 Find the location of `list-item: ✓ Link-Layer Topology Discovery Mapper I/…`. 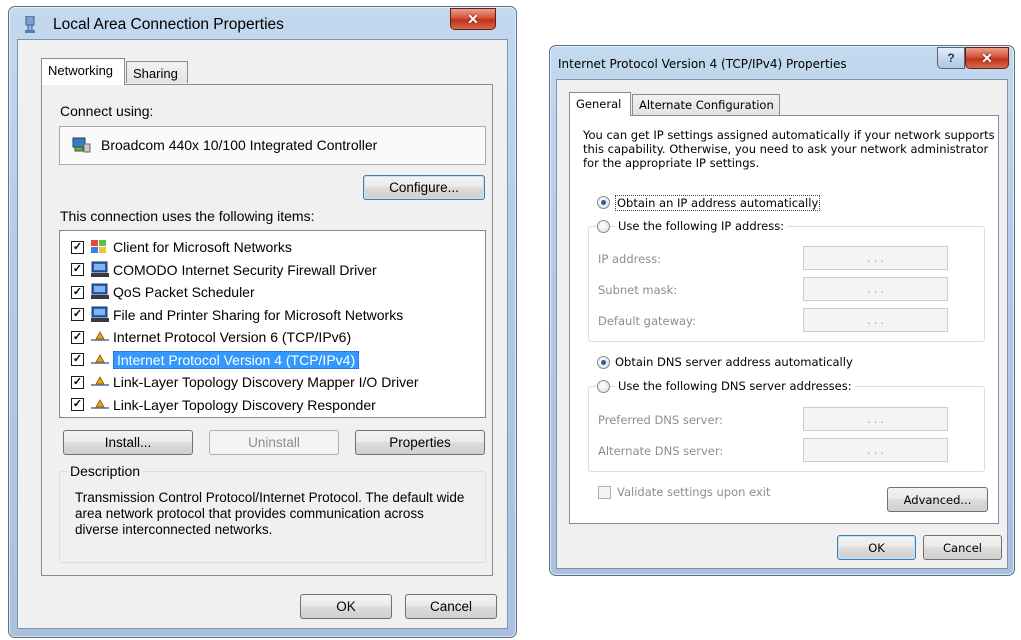

list-item: ✓ Link-Layer Topology Discovery Mapper I/… is located at coordinates (245, 382).